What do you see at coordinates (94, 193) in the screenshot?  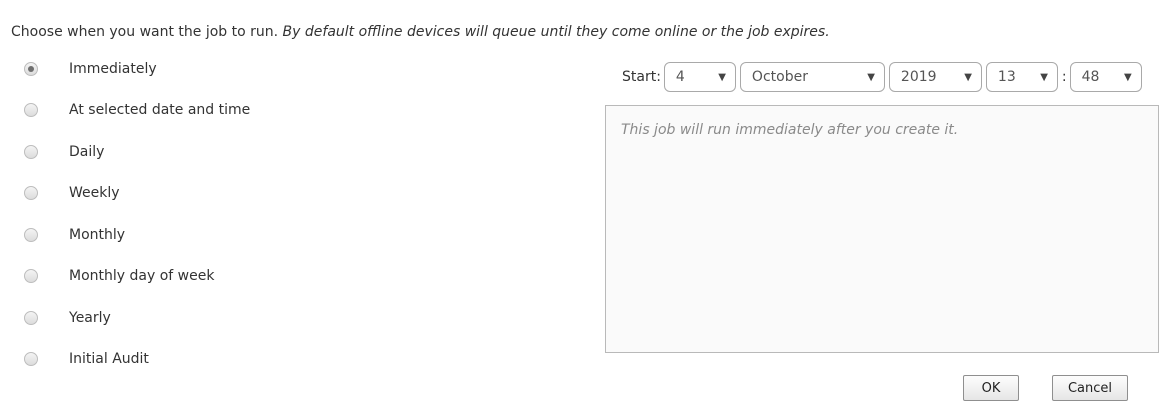 I see `option-label: Weekly` at bounding box center [94, 193].